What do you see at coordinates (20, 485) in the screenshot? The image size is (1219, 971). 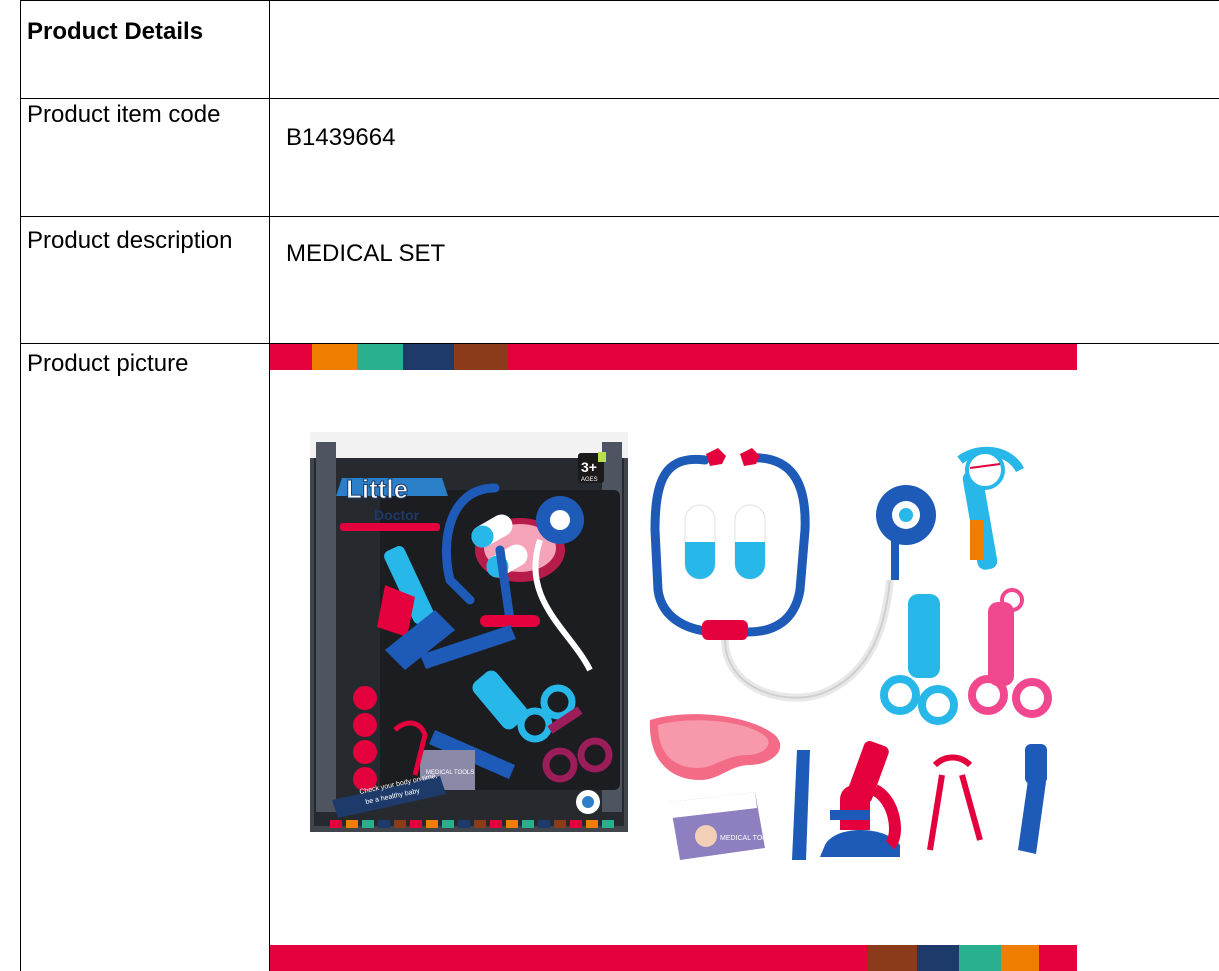 I see `table-left-border` at bounding box center [20, 485].